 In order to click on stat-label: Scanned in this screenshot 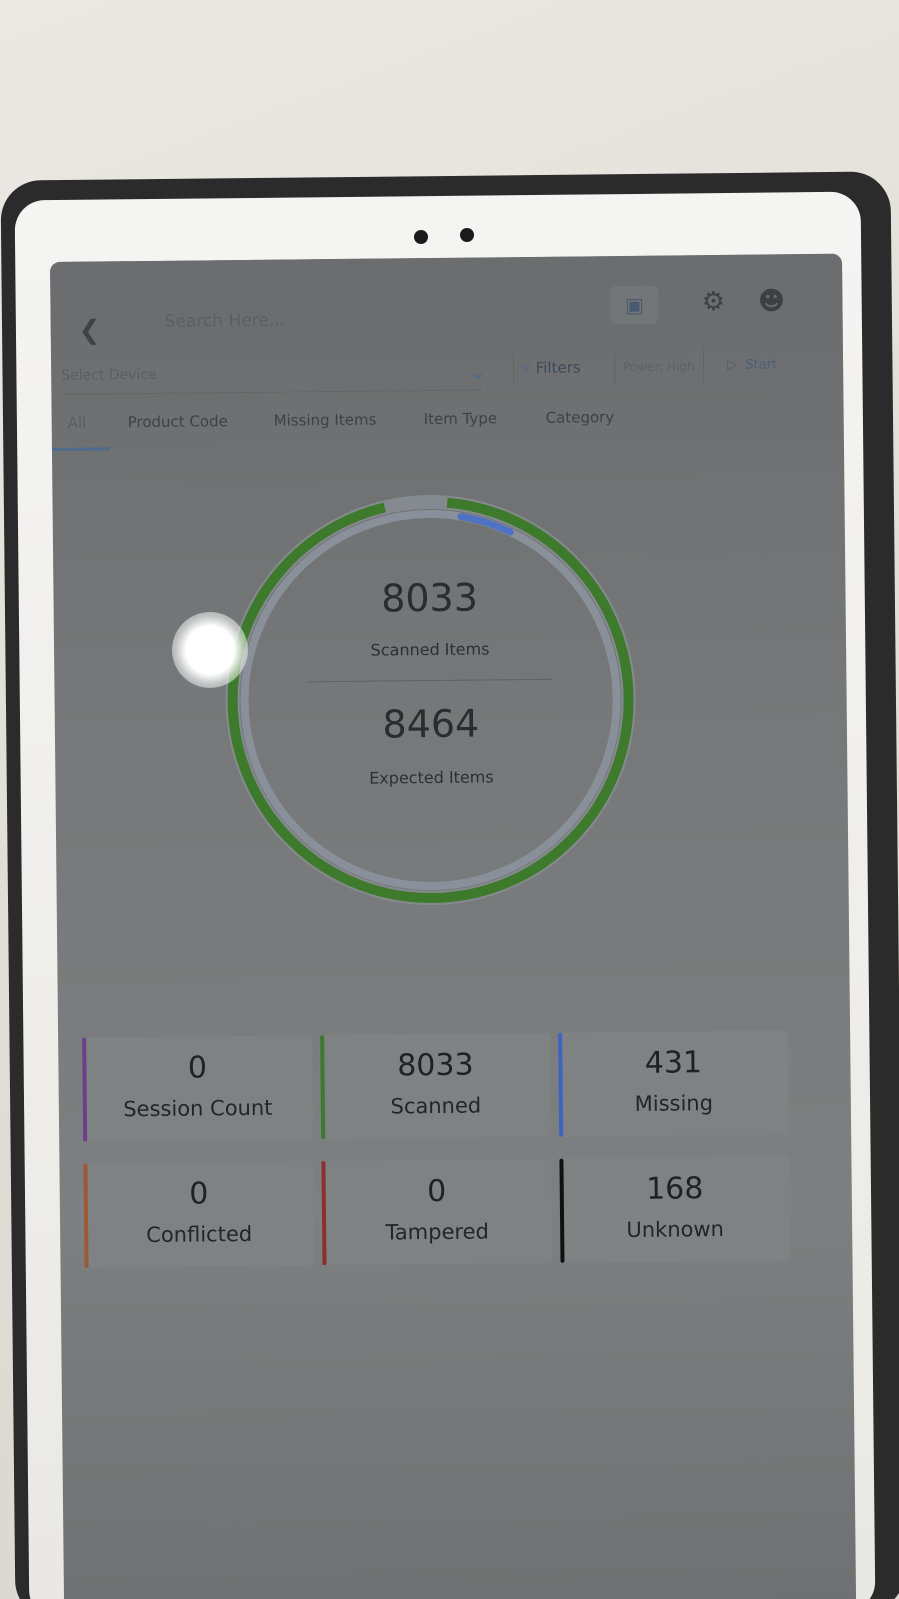, I will do `click(436, 1106)`.